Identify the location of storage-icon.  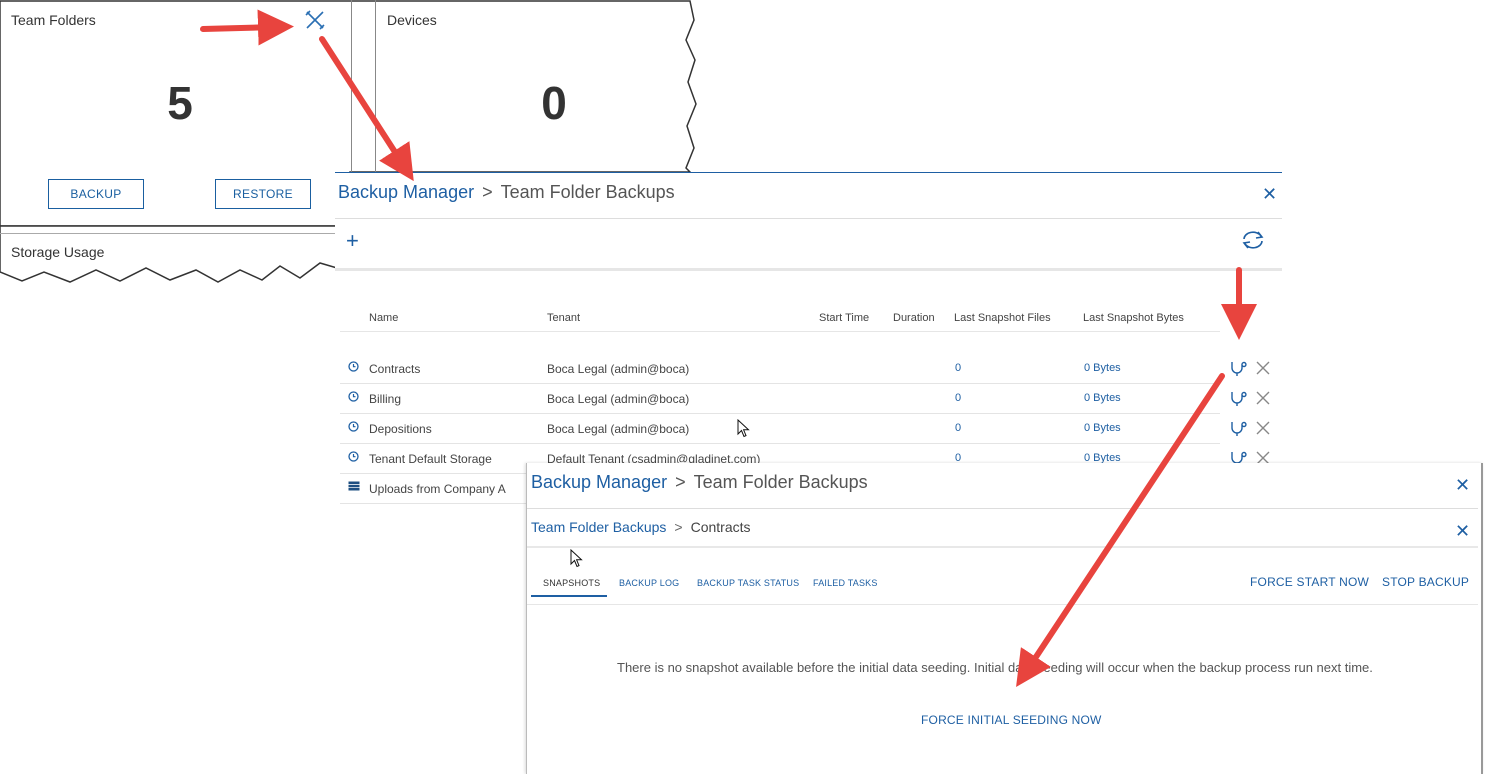
(354, 486).